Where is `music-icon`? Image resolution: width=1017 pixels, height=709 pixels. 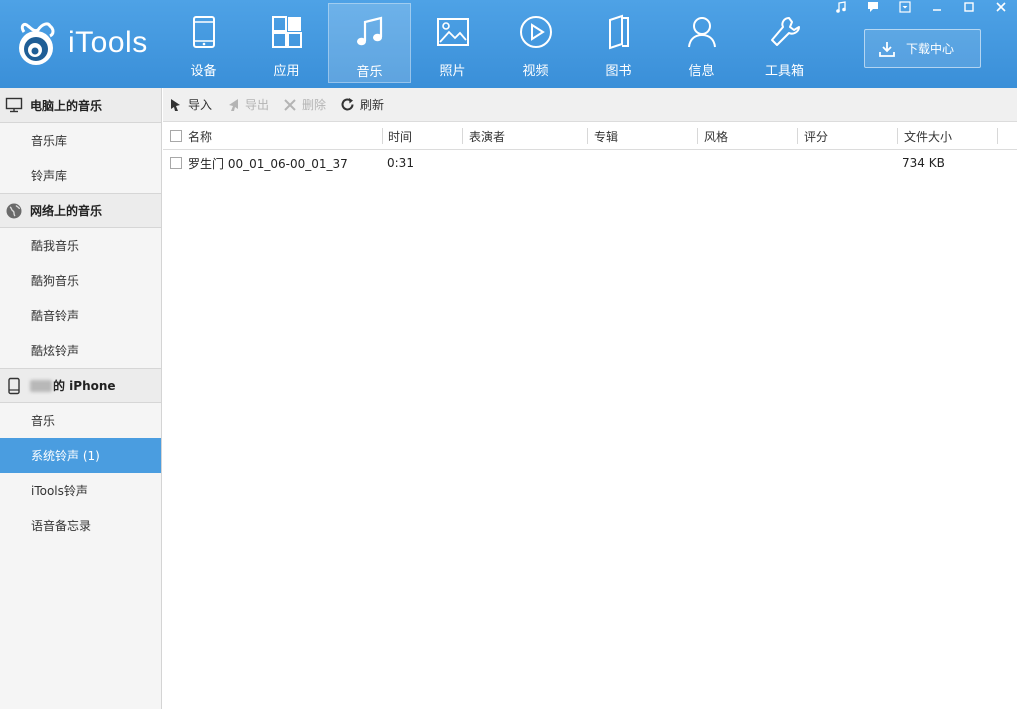 music-icon is located at coordinates (369, 31).